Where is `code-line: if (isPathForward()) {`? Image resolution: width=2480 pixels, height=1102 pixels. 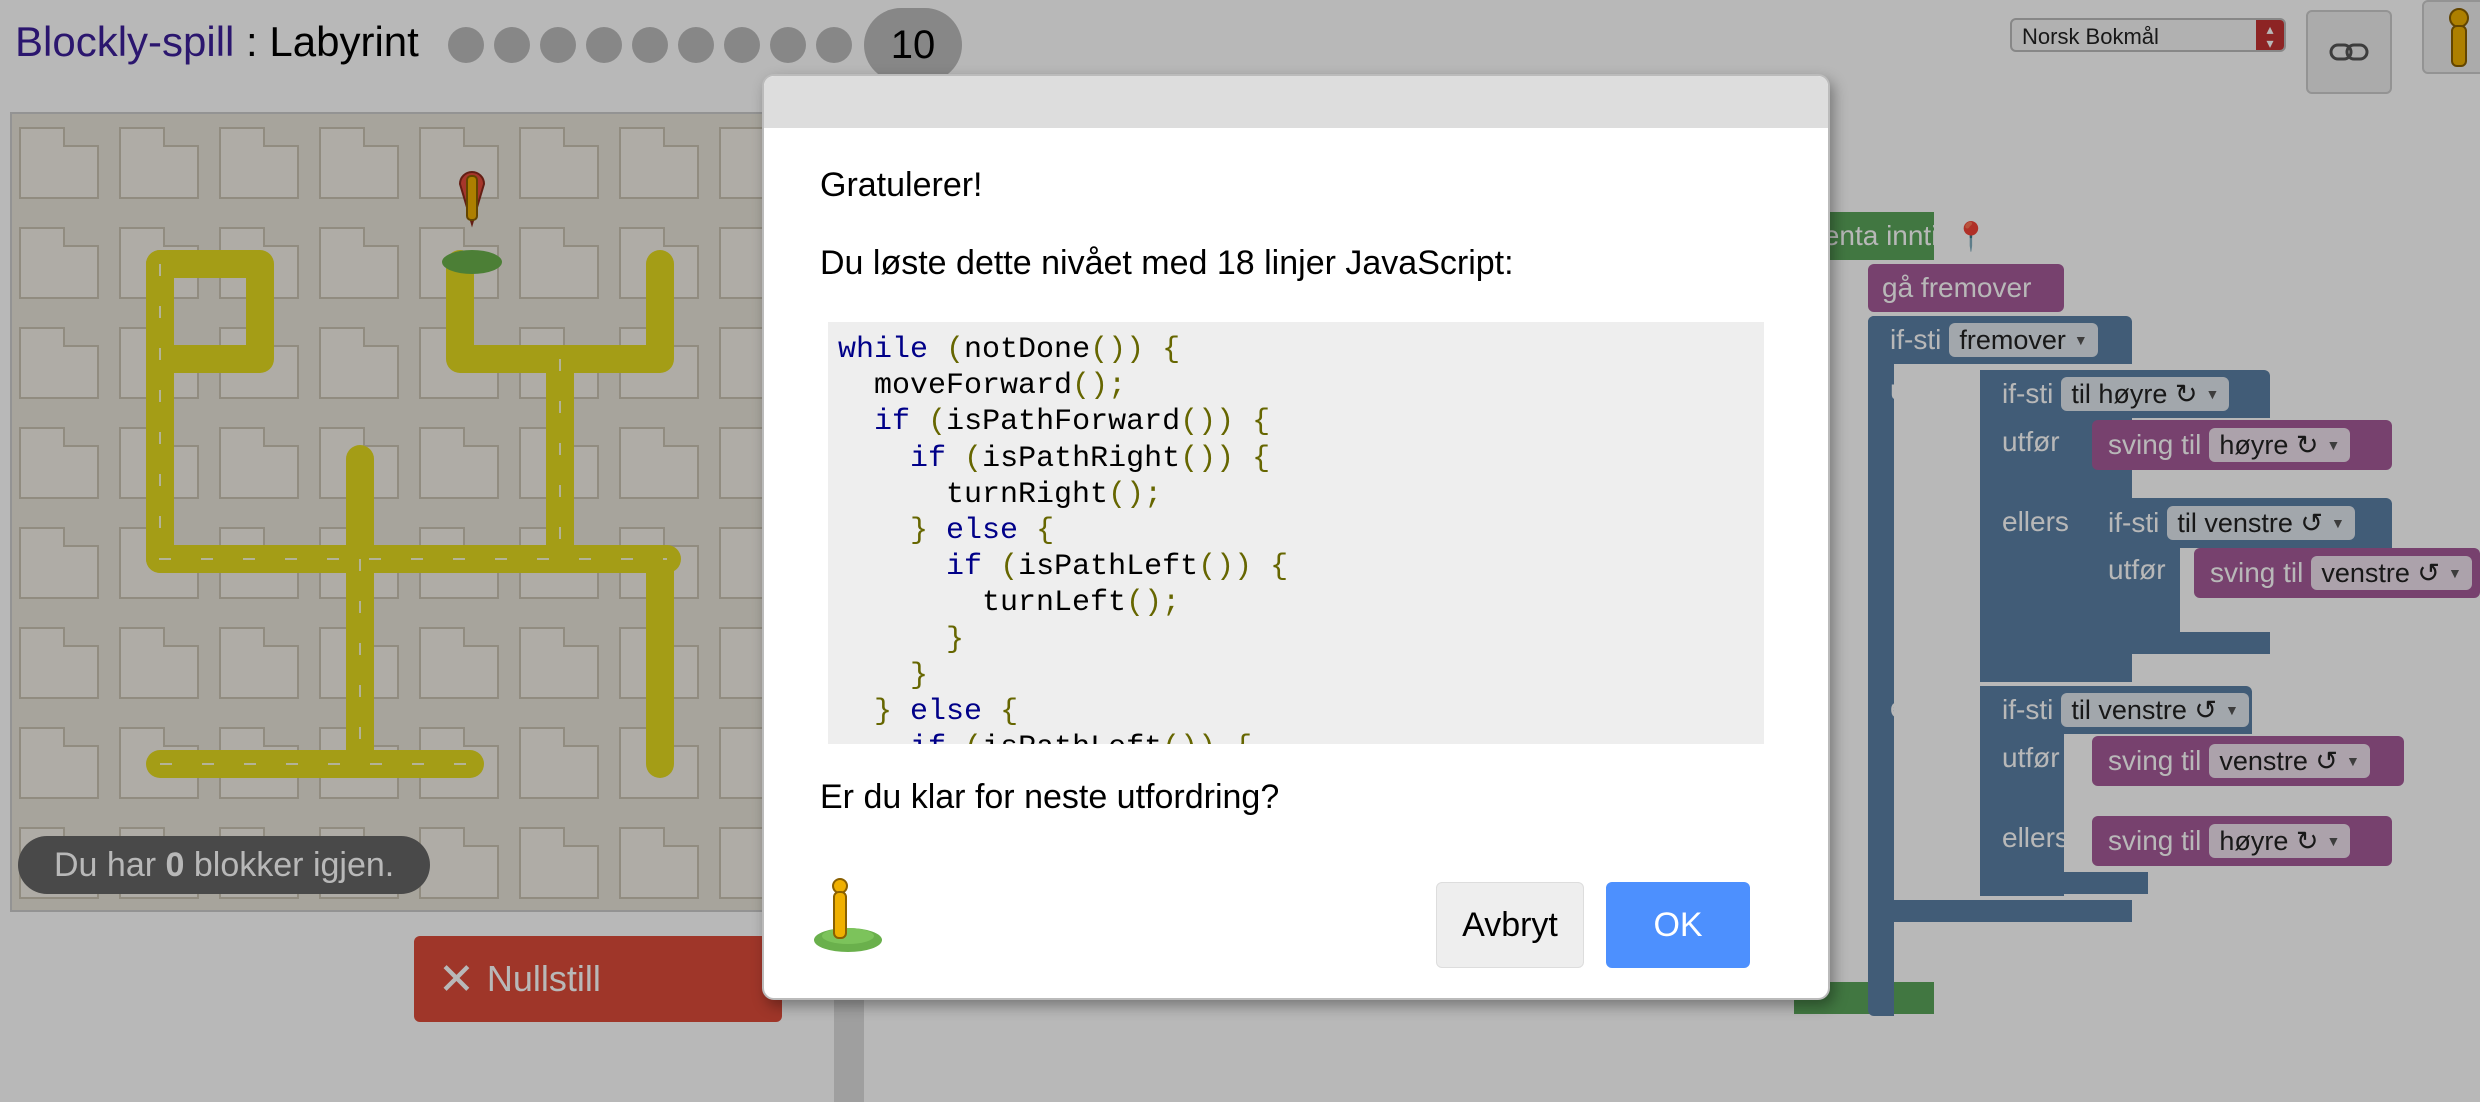 code-line: if (isPathForward()) { is located at coordinates (1072, 422).